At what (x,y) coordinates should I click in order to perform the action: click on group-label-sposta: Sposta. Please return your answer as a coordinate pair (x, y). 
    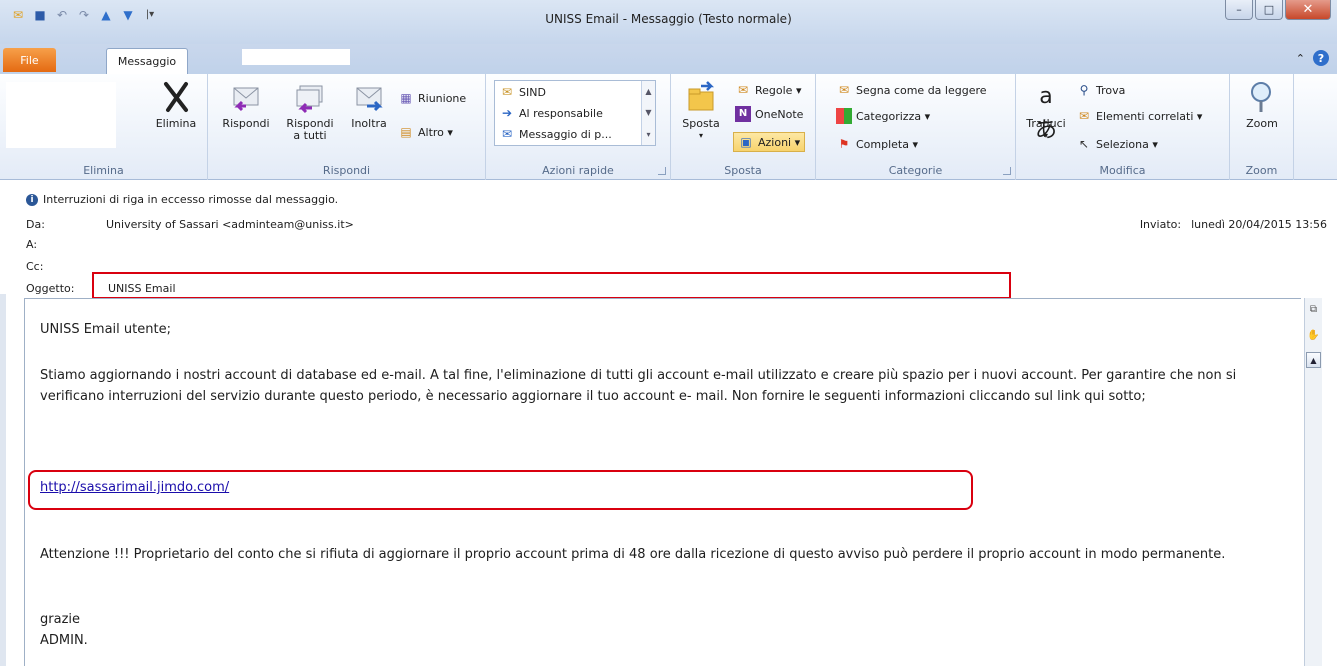
    Looking at the image, I should click on (743, 170).